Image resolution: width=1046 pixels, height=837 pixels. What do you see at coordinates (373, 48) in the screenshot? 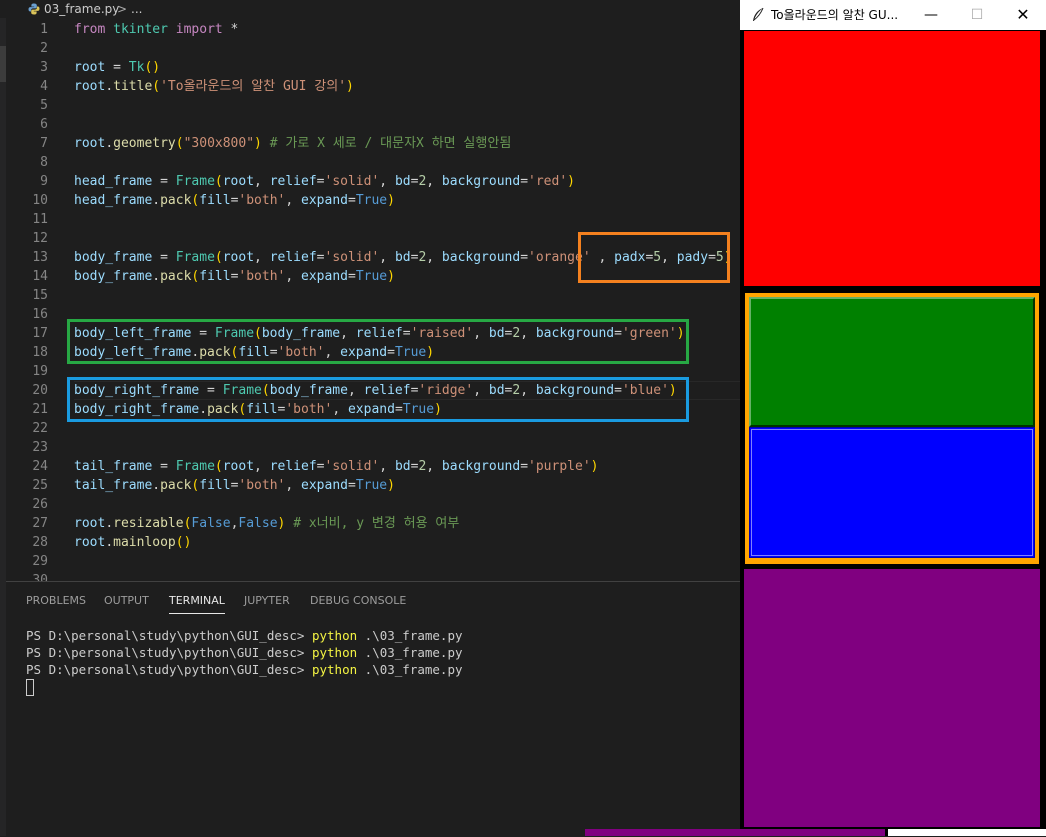
I see `code-line: 2` at bounding box center [373, 48].